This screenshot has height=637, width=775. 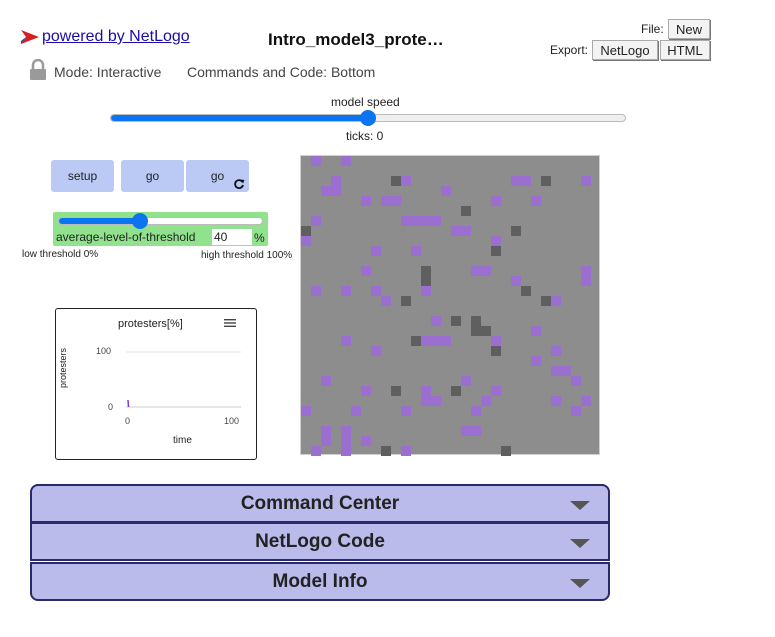 I want to click on model-info-panel: Model Info, so click(x=320, y=581).